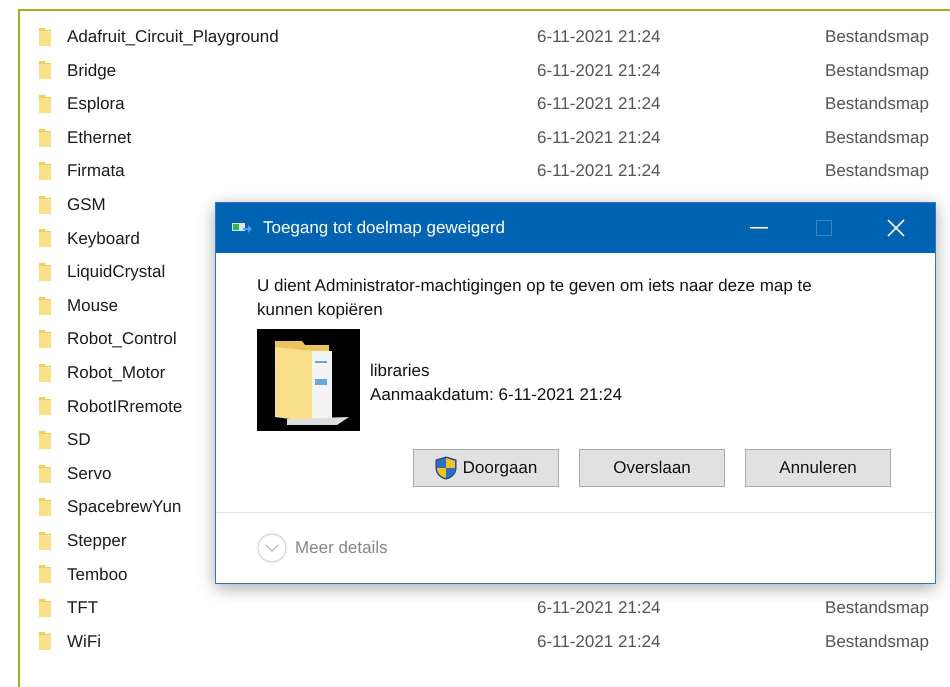 The width and height of the screenshot is (950, 687). I want to click on message-text: U dient Administrator-machtigingen op te geven om iets naar deze map te kunnen kopiëren, so click(535, 298).